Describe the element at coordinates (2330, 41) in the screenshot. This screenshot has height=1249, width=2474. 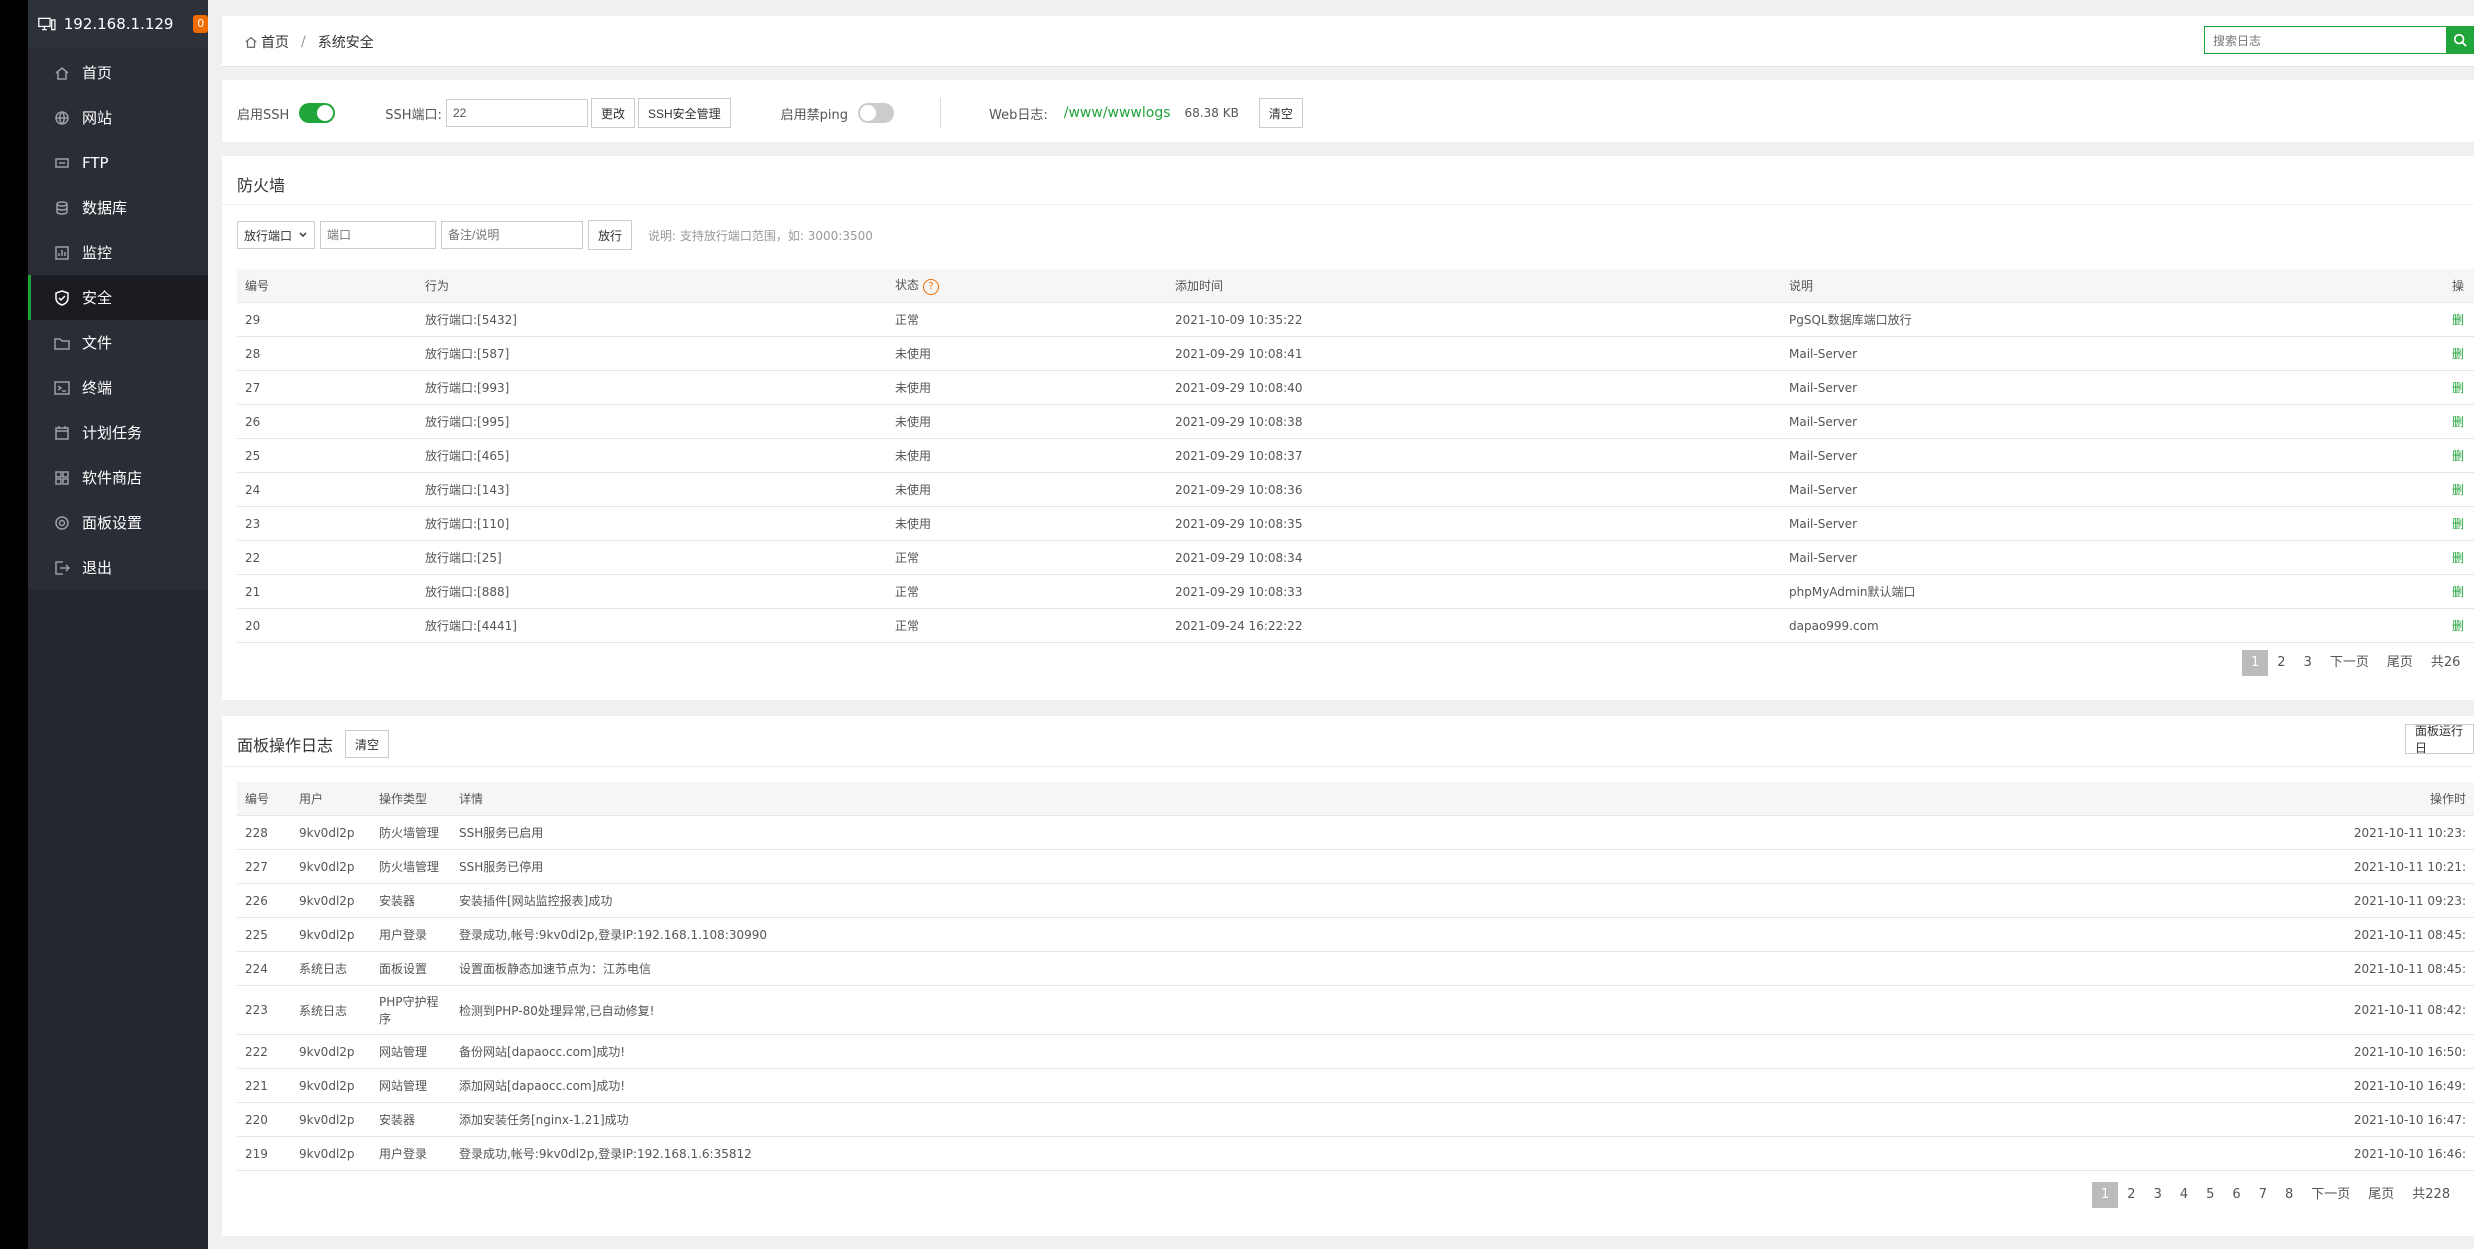
I see `search-input` at that location.